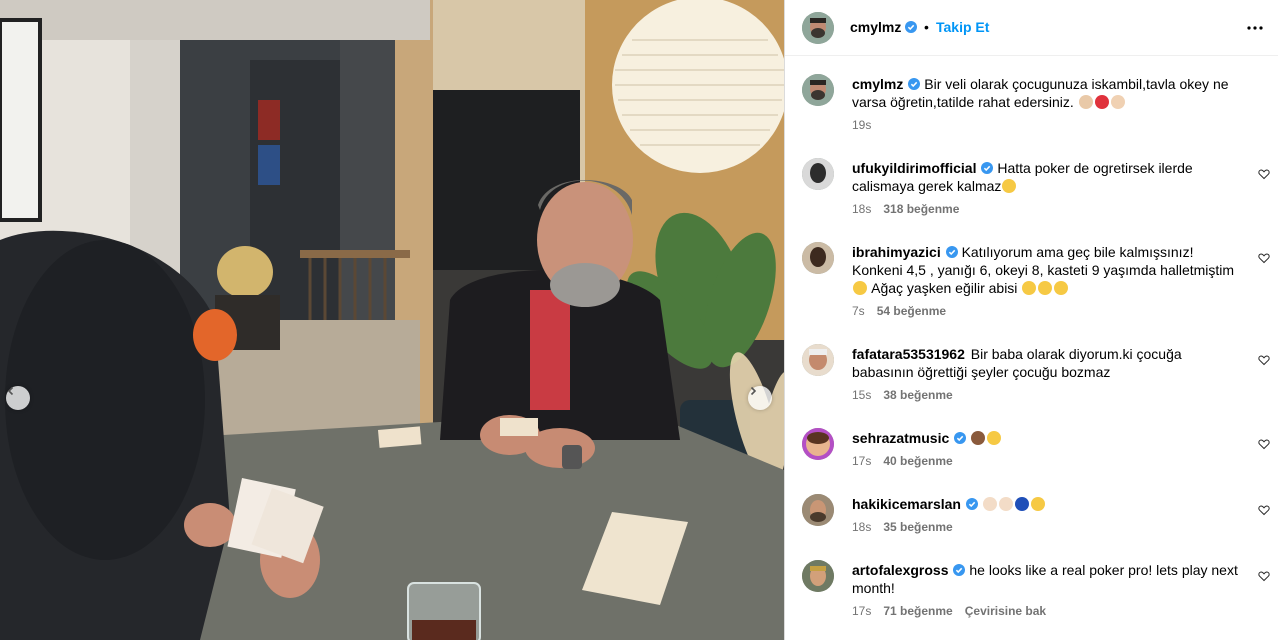  Describe the element at coordinates (760, 398) in the screenshot. I see `next-photo-button` at that location.